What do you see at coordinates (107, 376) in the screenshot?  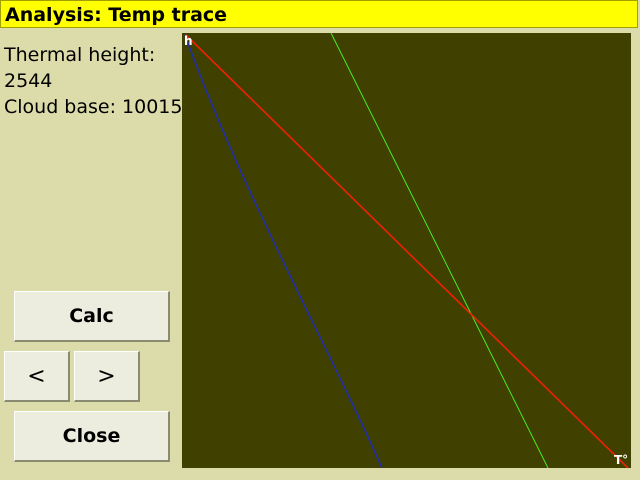 I see `next-button: >` at bounding box center [107, 376].